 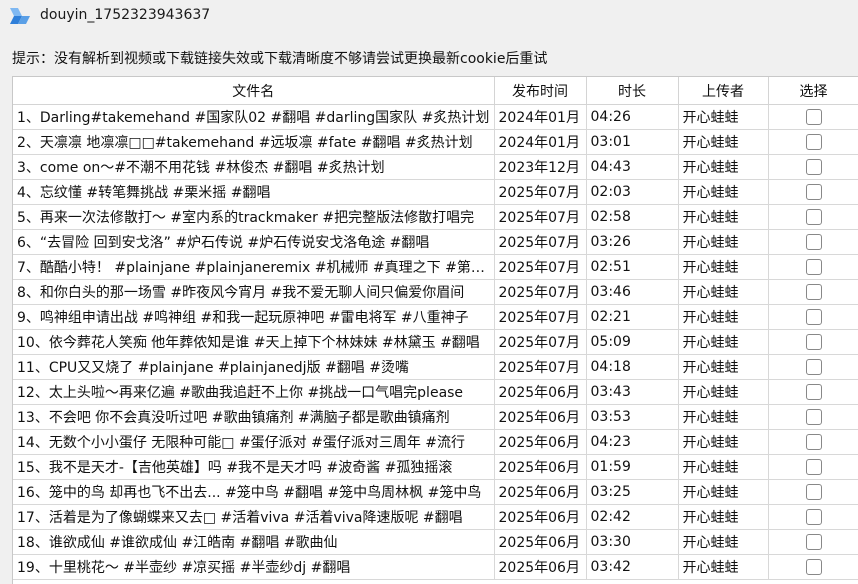 What do you see at coordinates (632, 542) in the screenshot?
I see `cell-duration: 03:30` at bounding box center [632, 542].